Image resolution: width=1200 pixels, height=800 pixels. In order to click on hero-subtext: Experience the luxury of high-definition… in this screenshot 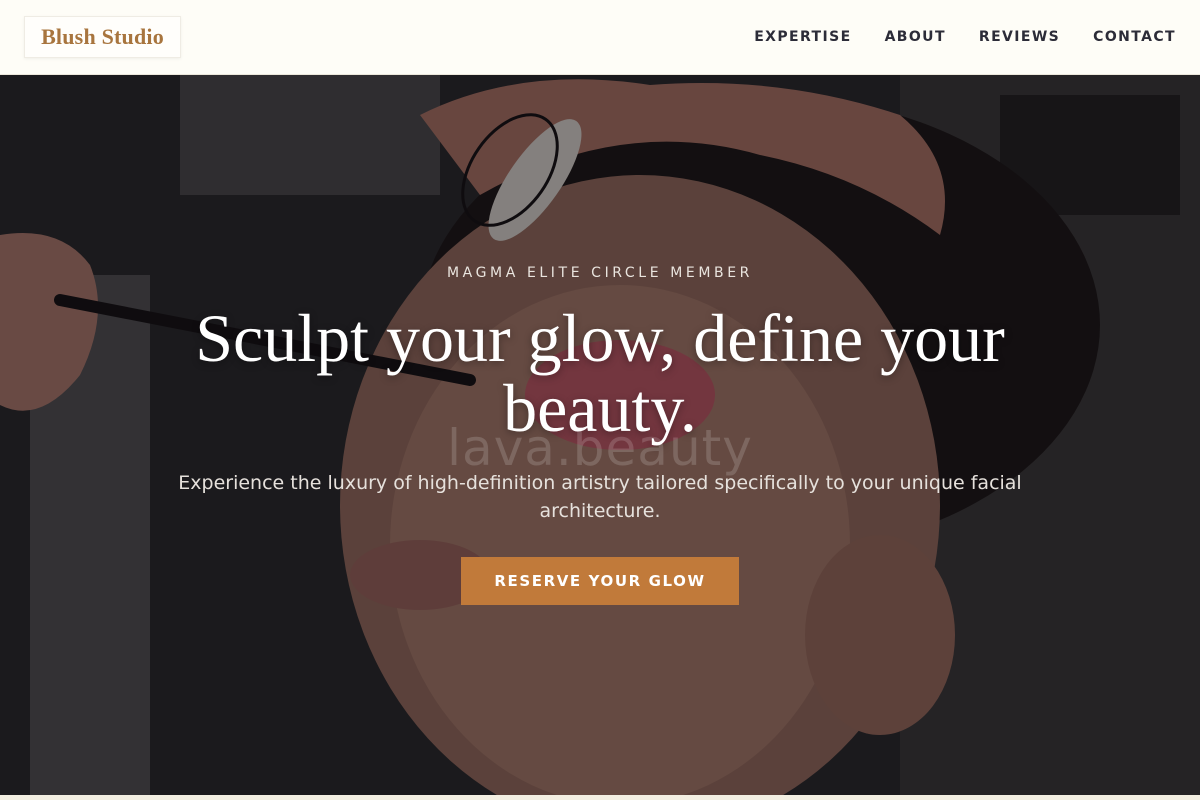, I will do `click(600, 497)`.